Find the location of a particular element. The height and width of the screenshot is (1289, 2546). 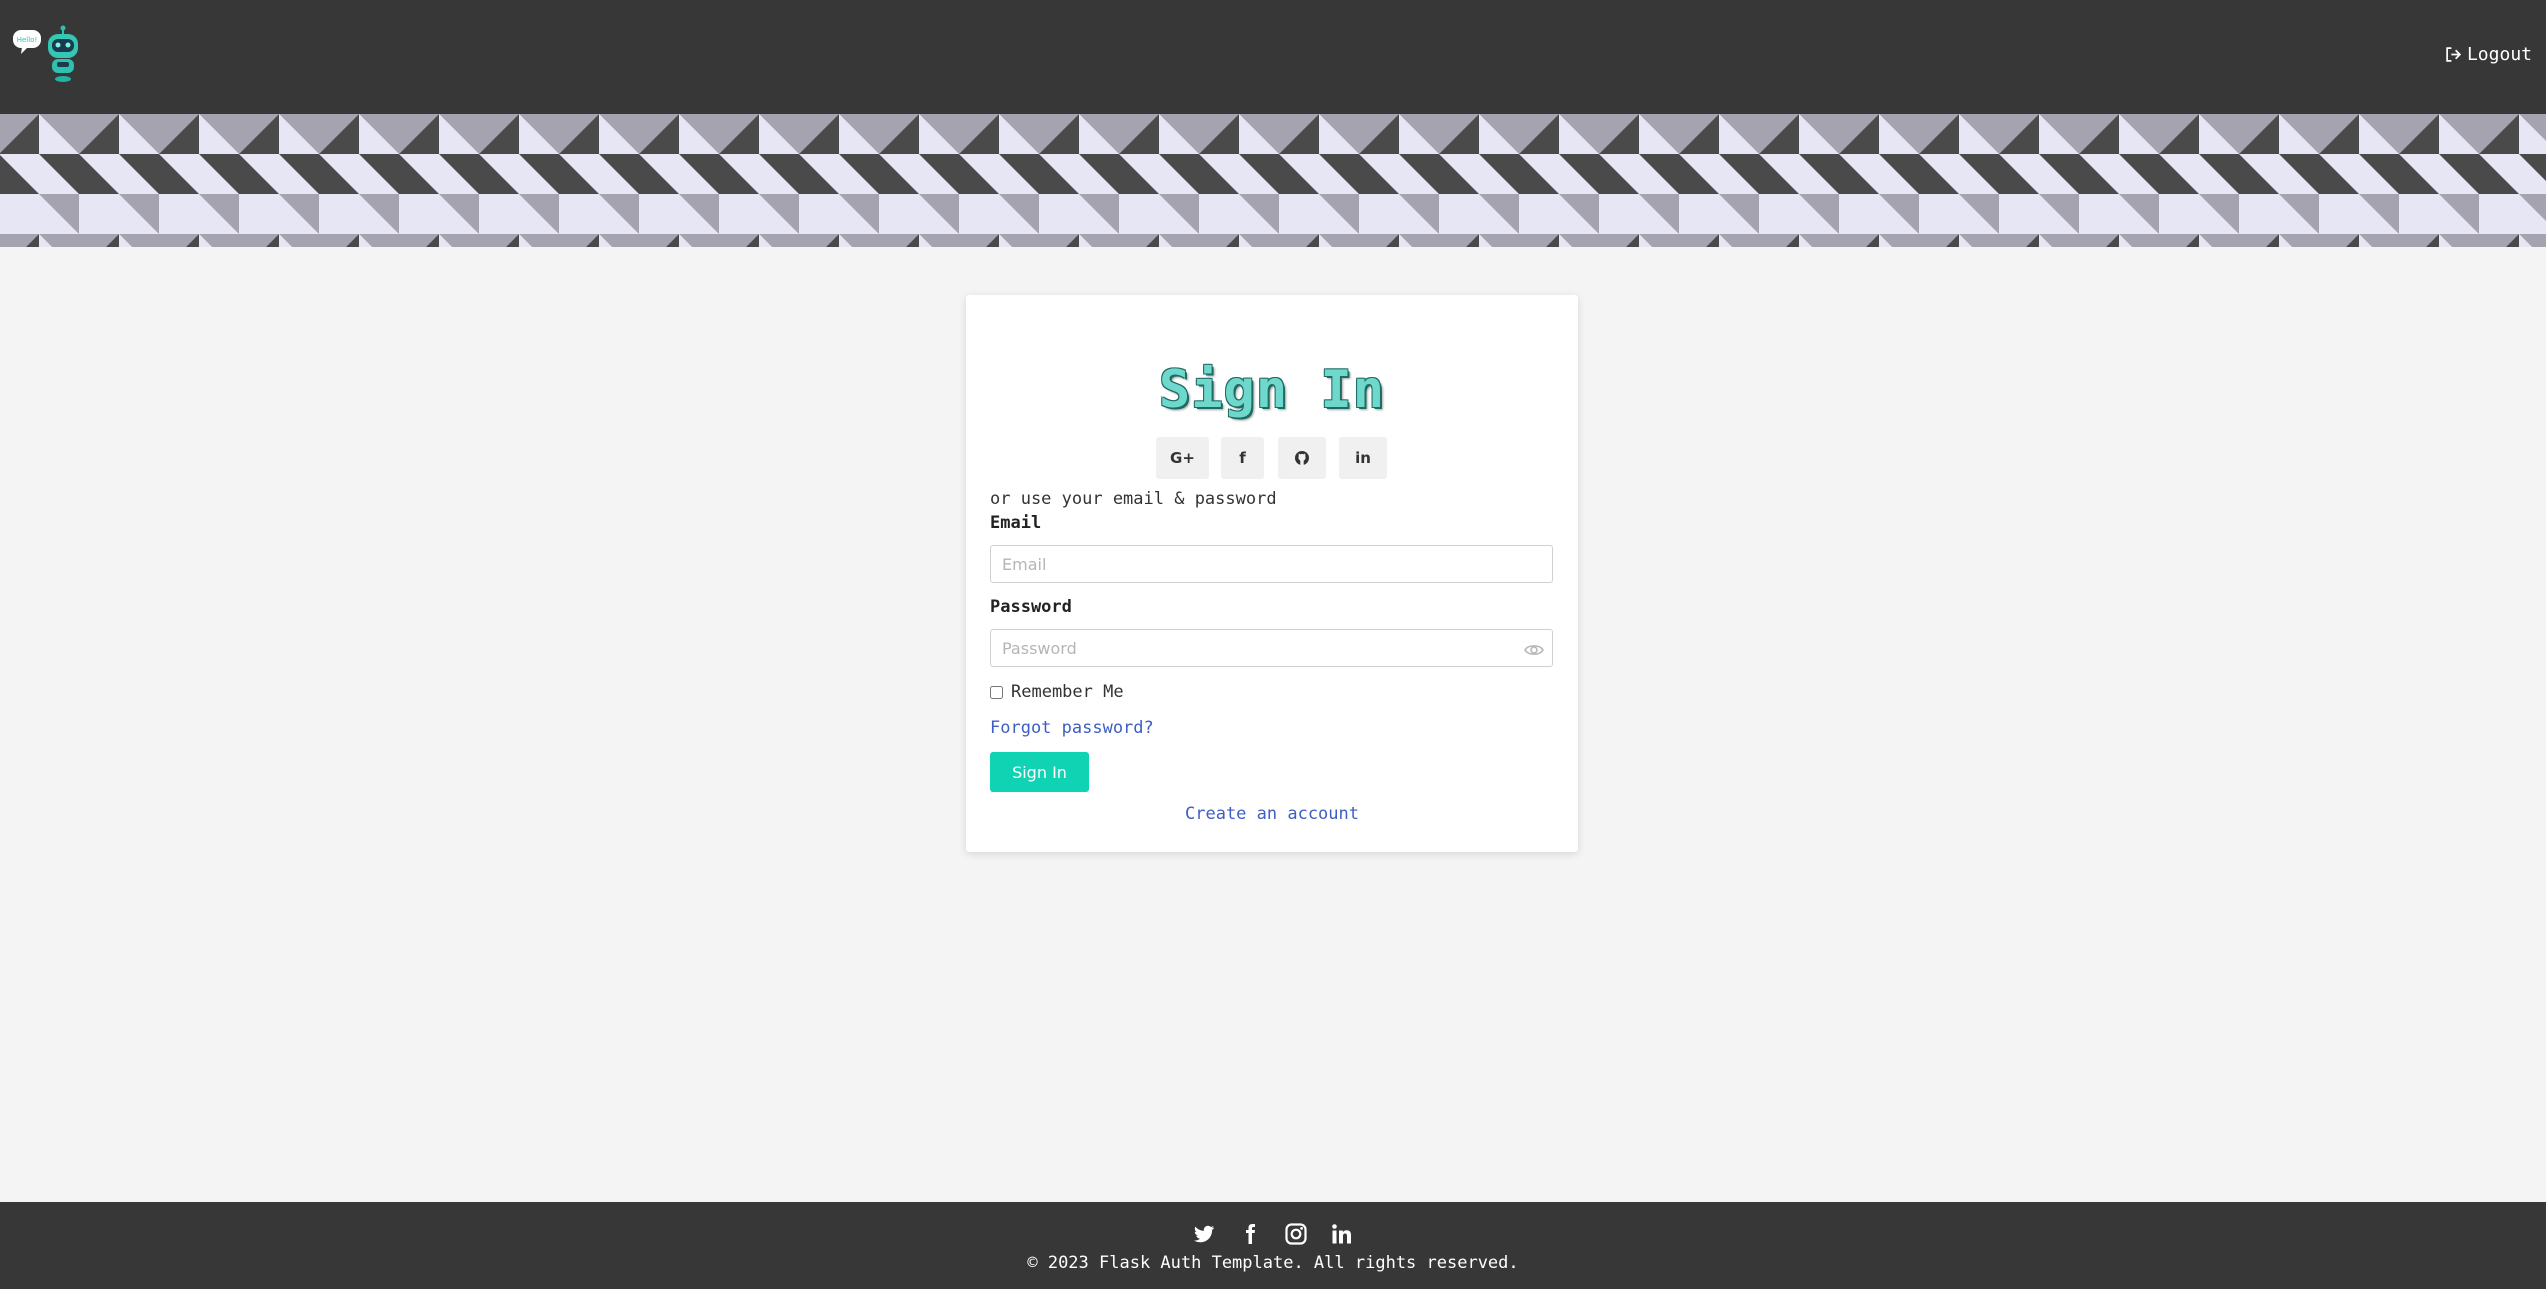

forgot-password-link: Forgot password? is located at coordinates (1072, 728).